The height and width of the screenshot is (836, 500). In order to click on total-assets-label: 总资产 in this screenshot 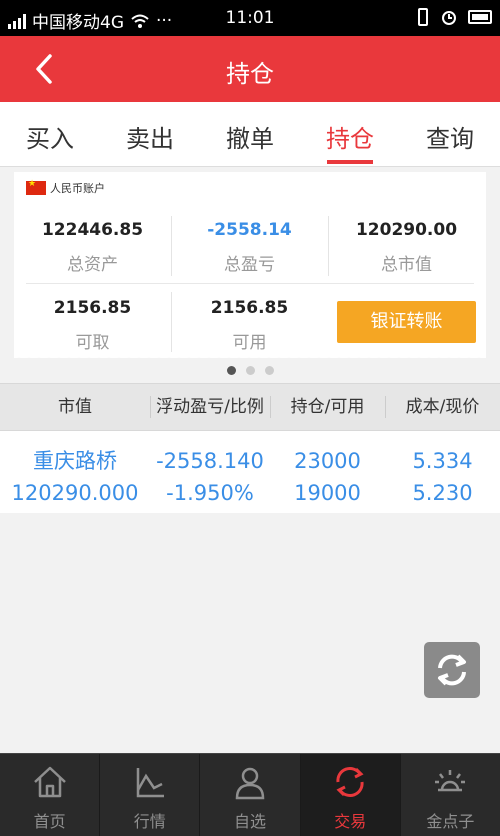, I will do `click(92, 265)`.